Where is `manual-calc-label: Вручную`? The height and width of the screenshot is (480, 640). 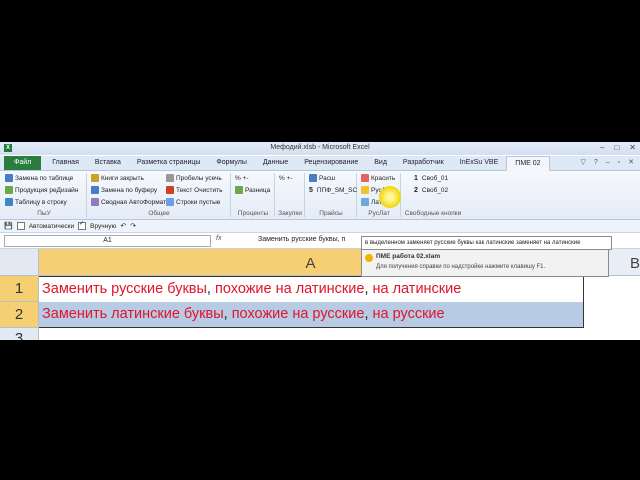 manual-calc-label: Вручную is located at coordinates (103, 226).